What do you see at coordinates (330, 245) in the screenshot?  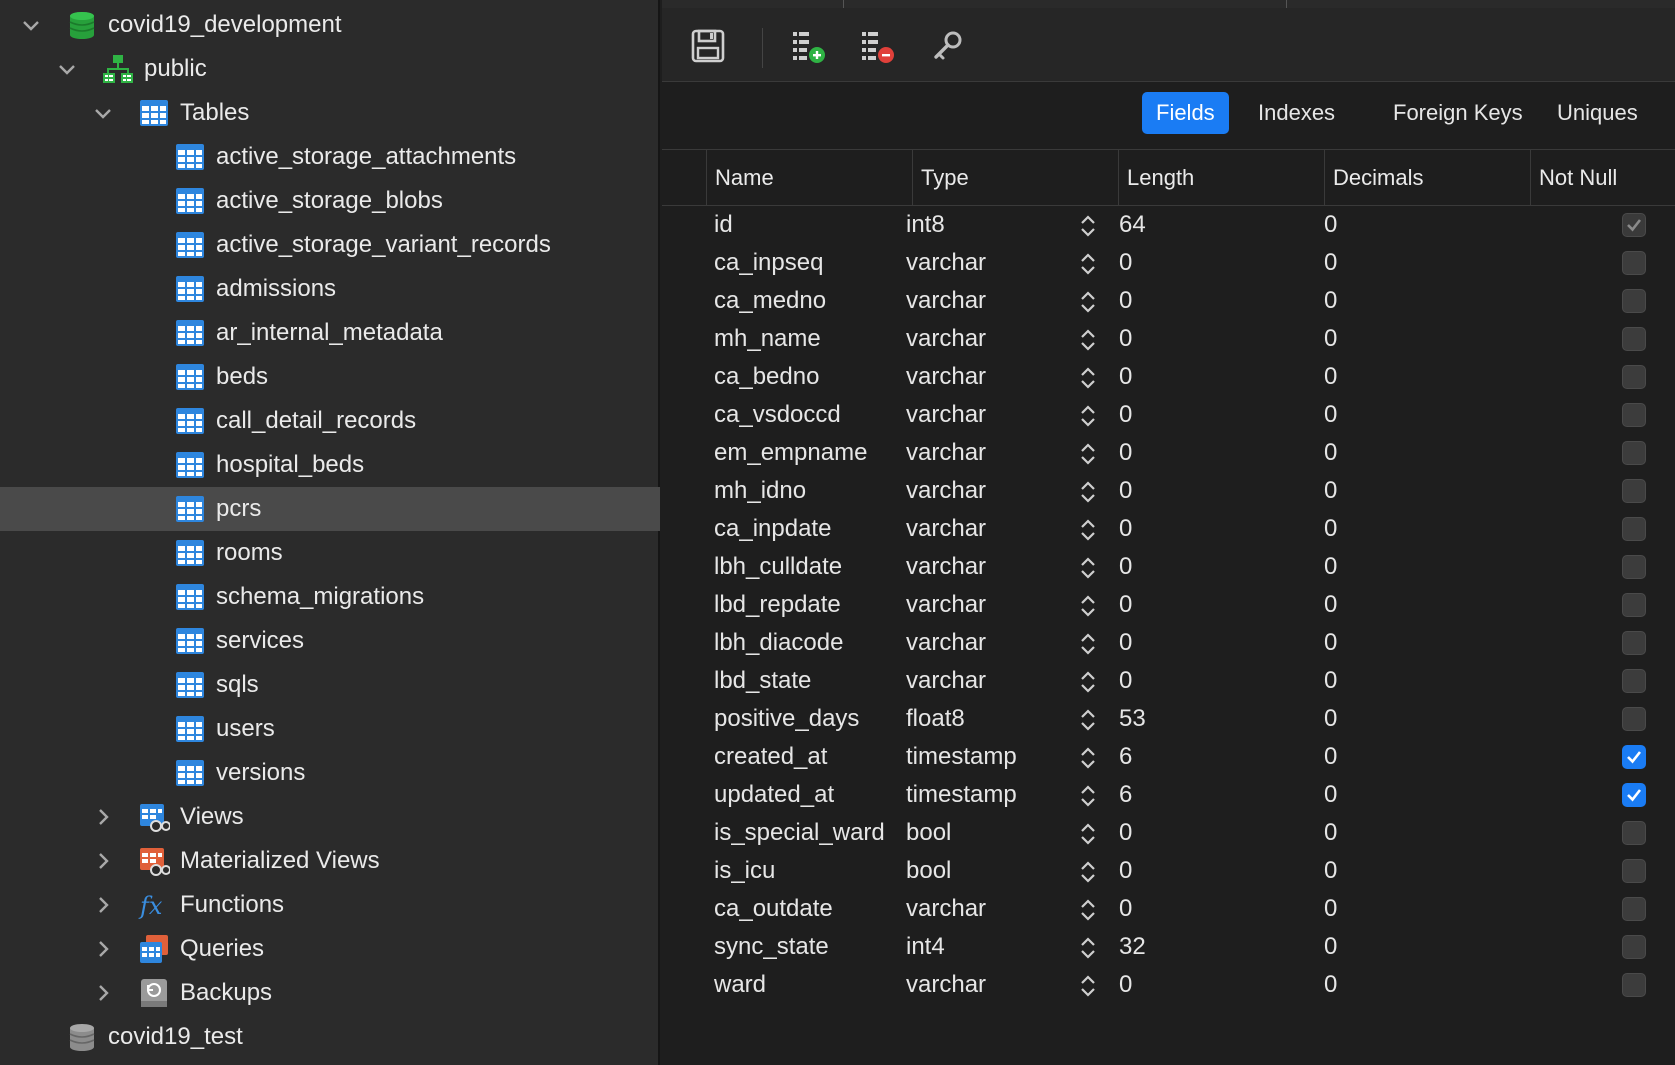 I see `sidebar-item-active-storage-variant-records: active_storage_variant_records` at bounding box center [330, 245].